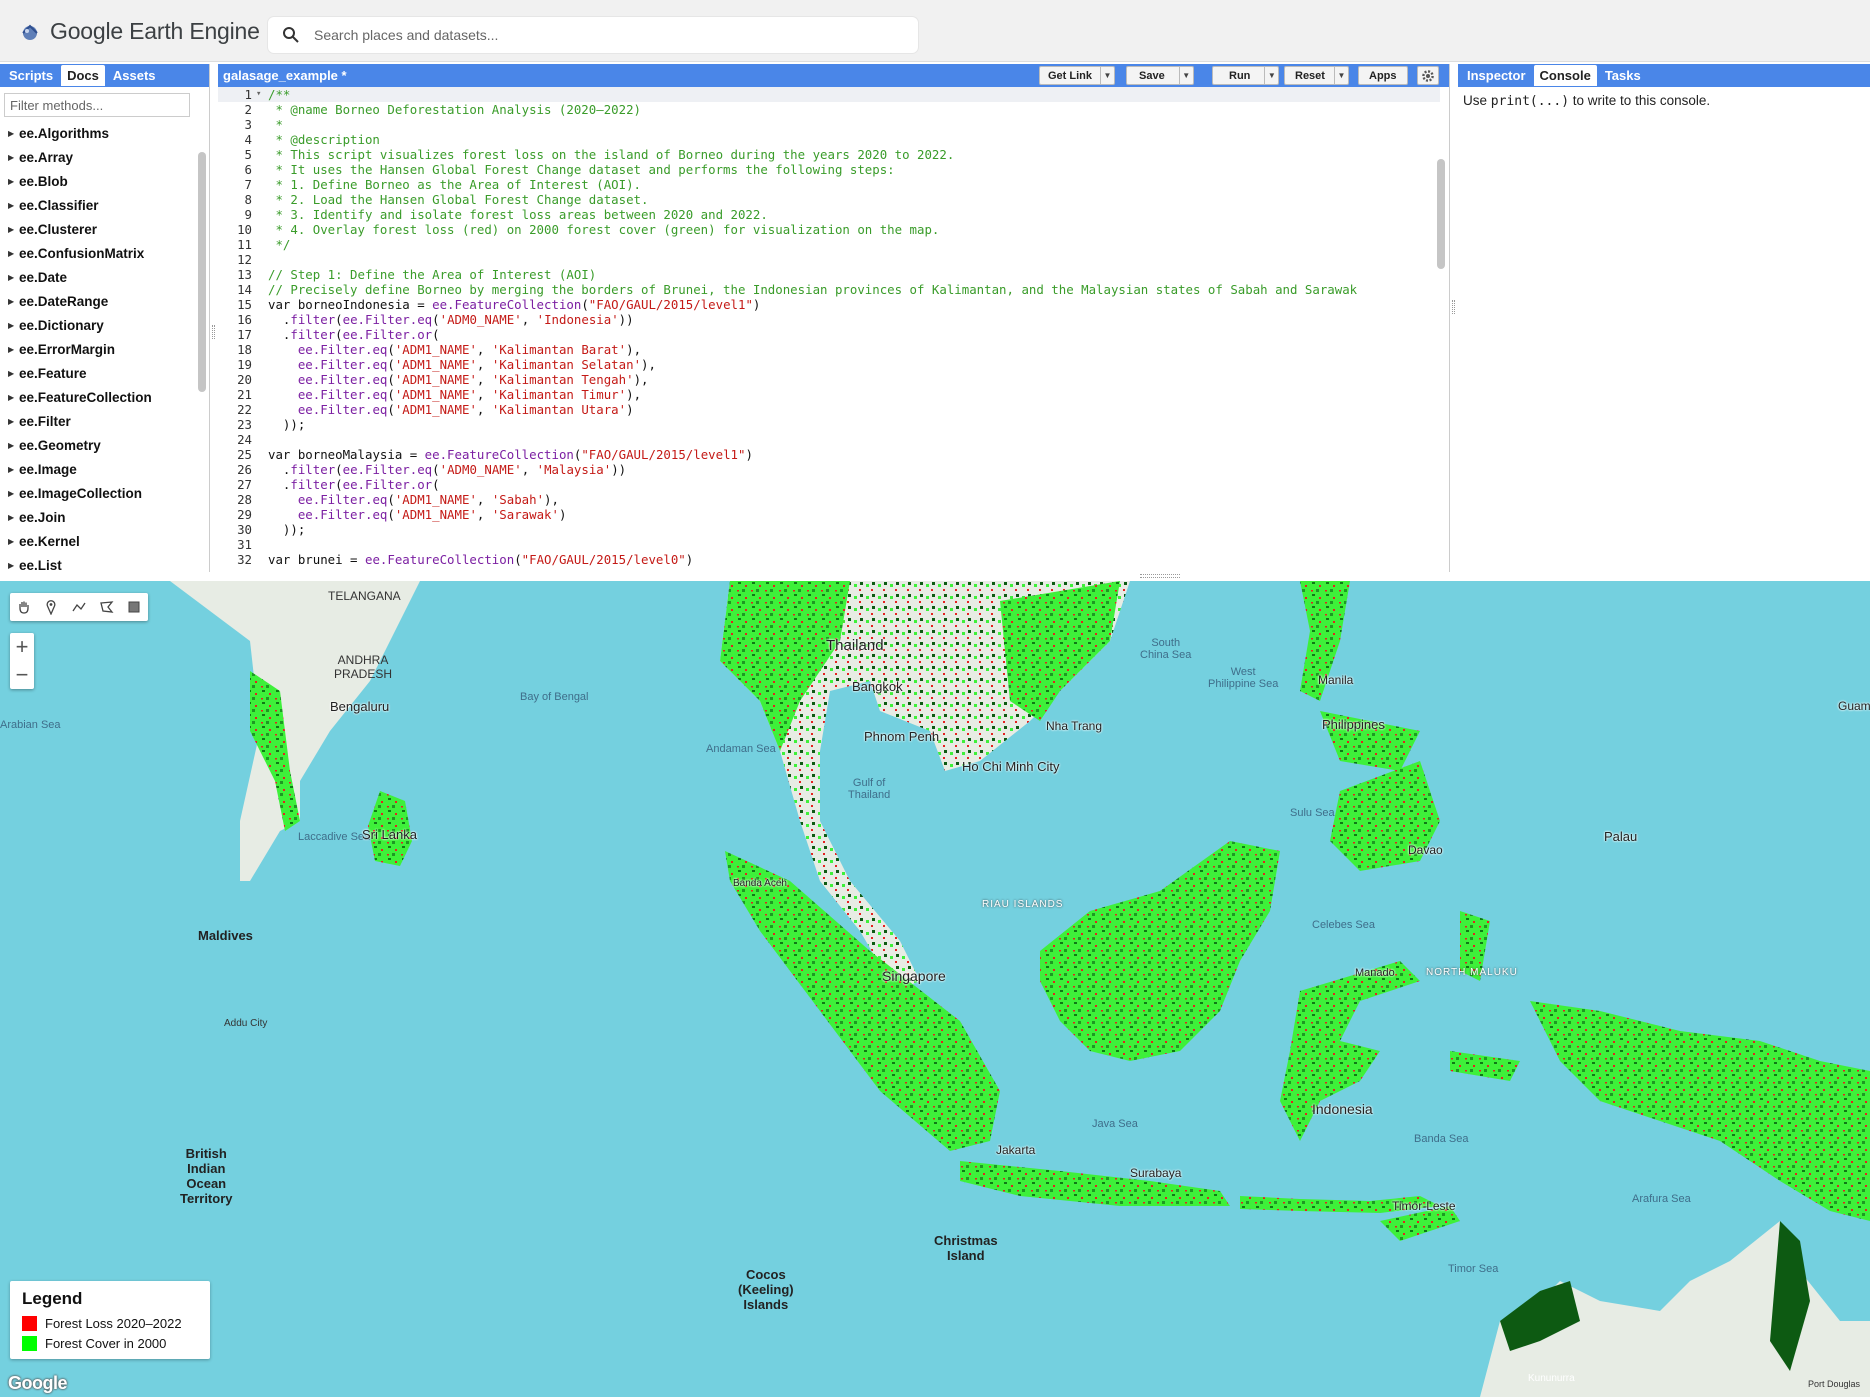  Describe the element at coordinates (1383, 75) in the screenshot. I see `apps-button: Apps` at that location.